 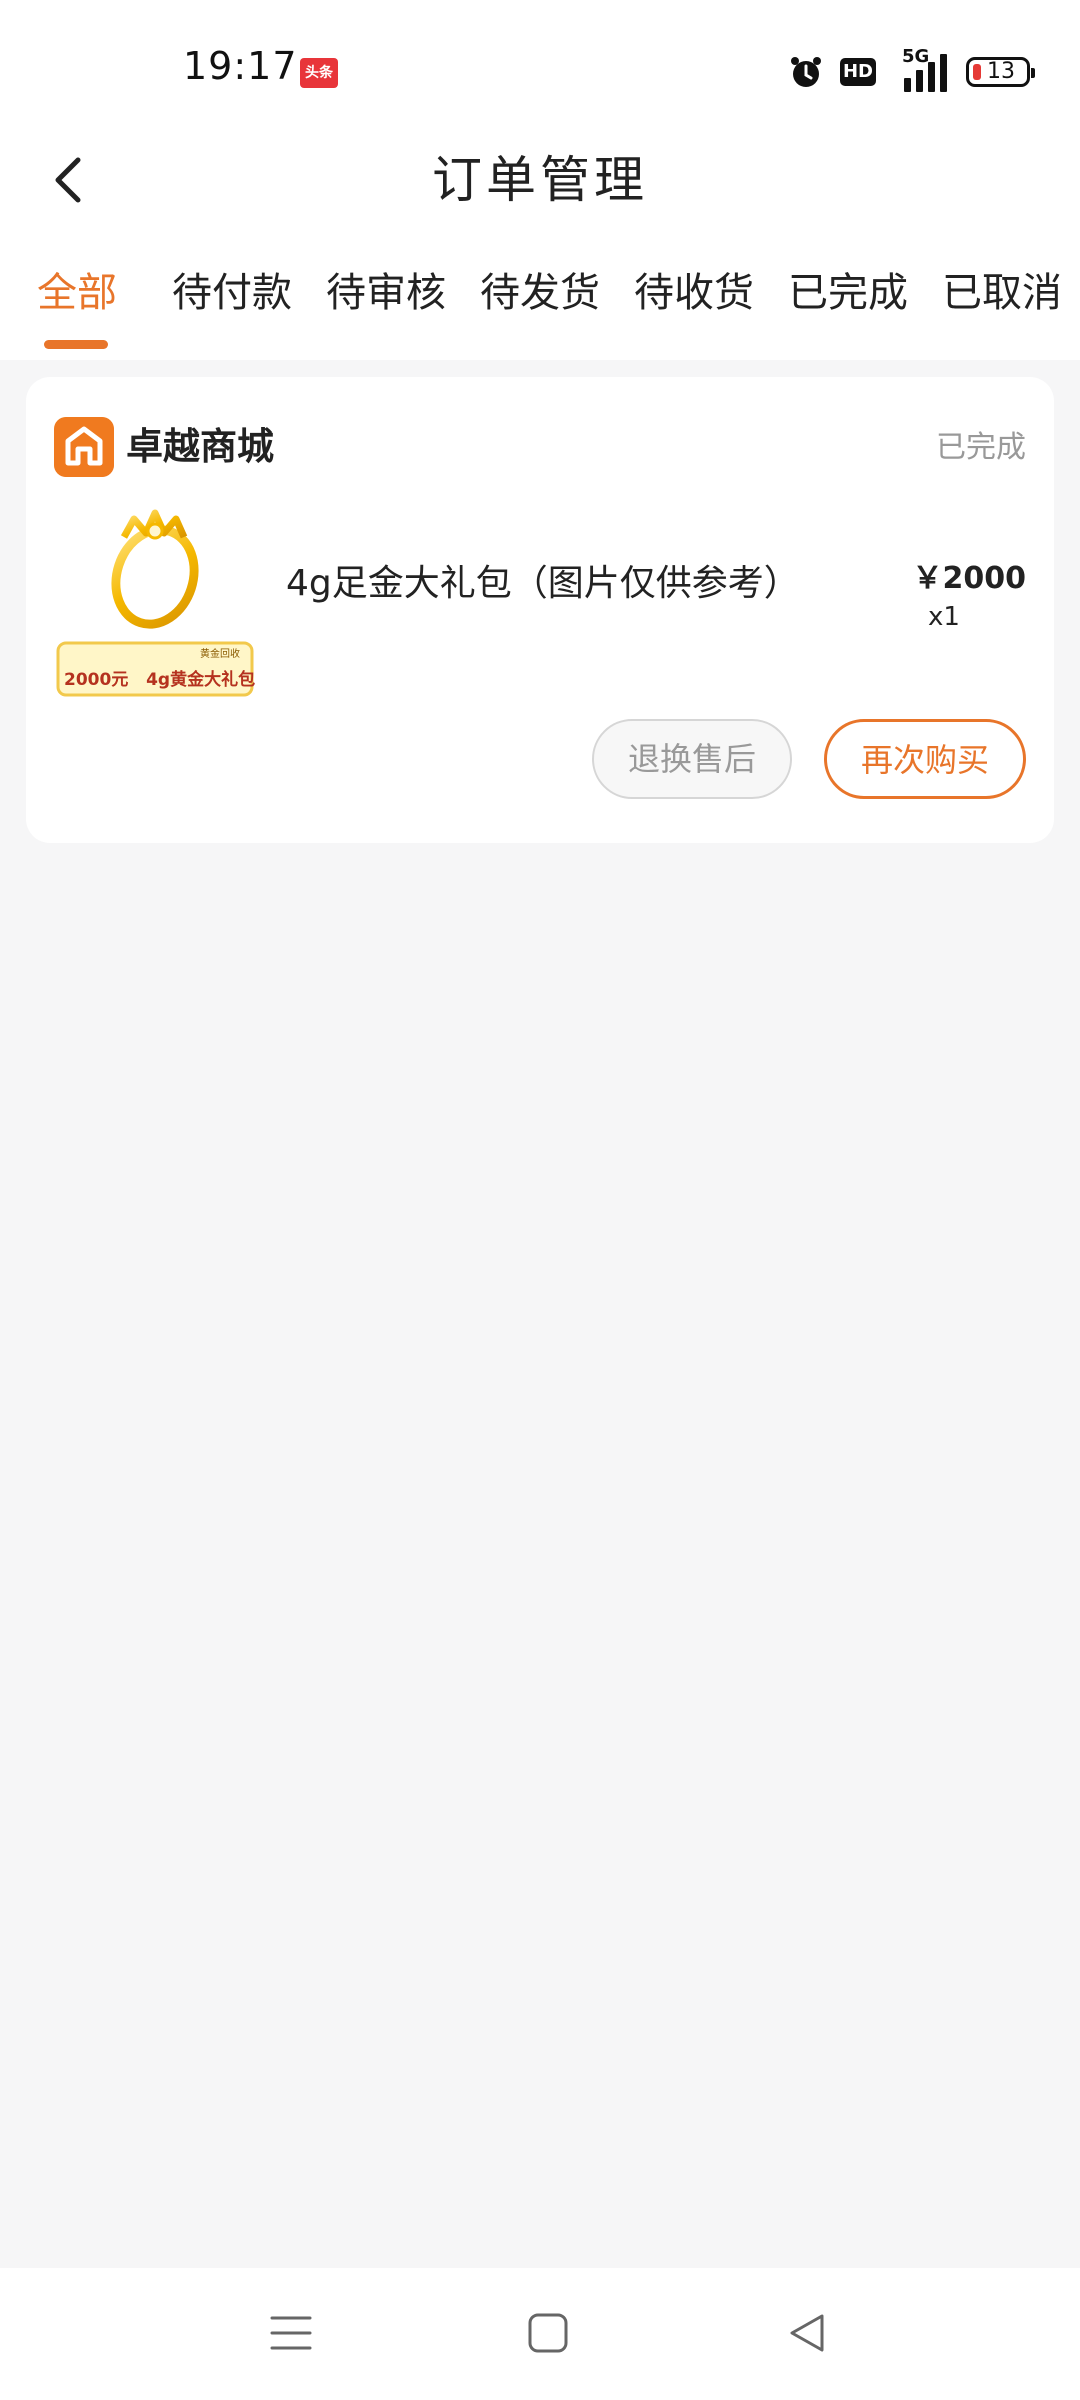 I want to click on status-time: 19:17, so click(x=240, y=66).